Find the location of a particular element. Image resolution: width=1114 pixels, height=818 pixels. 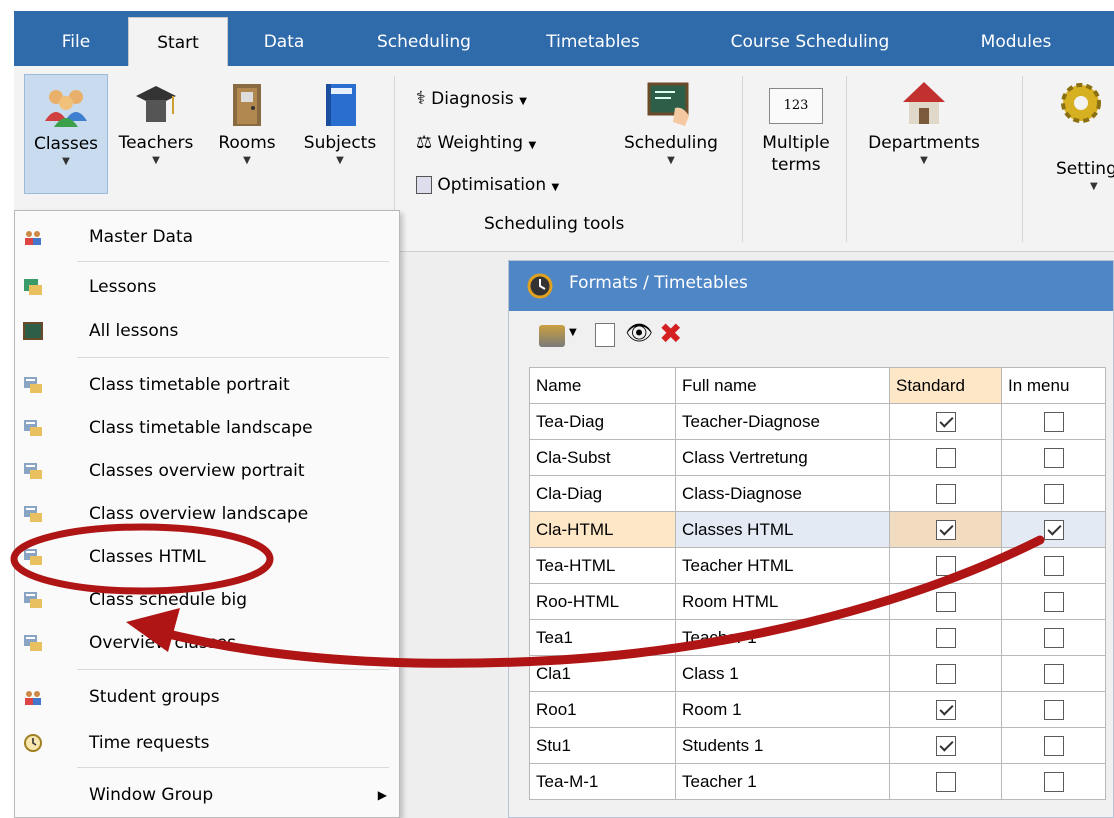

table-row: Tea-HTML Teacher HTML is located at coordinates (817, 565).